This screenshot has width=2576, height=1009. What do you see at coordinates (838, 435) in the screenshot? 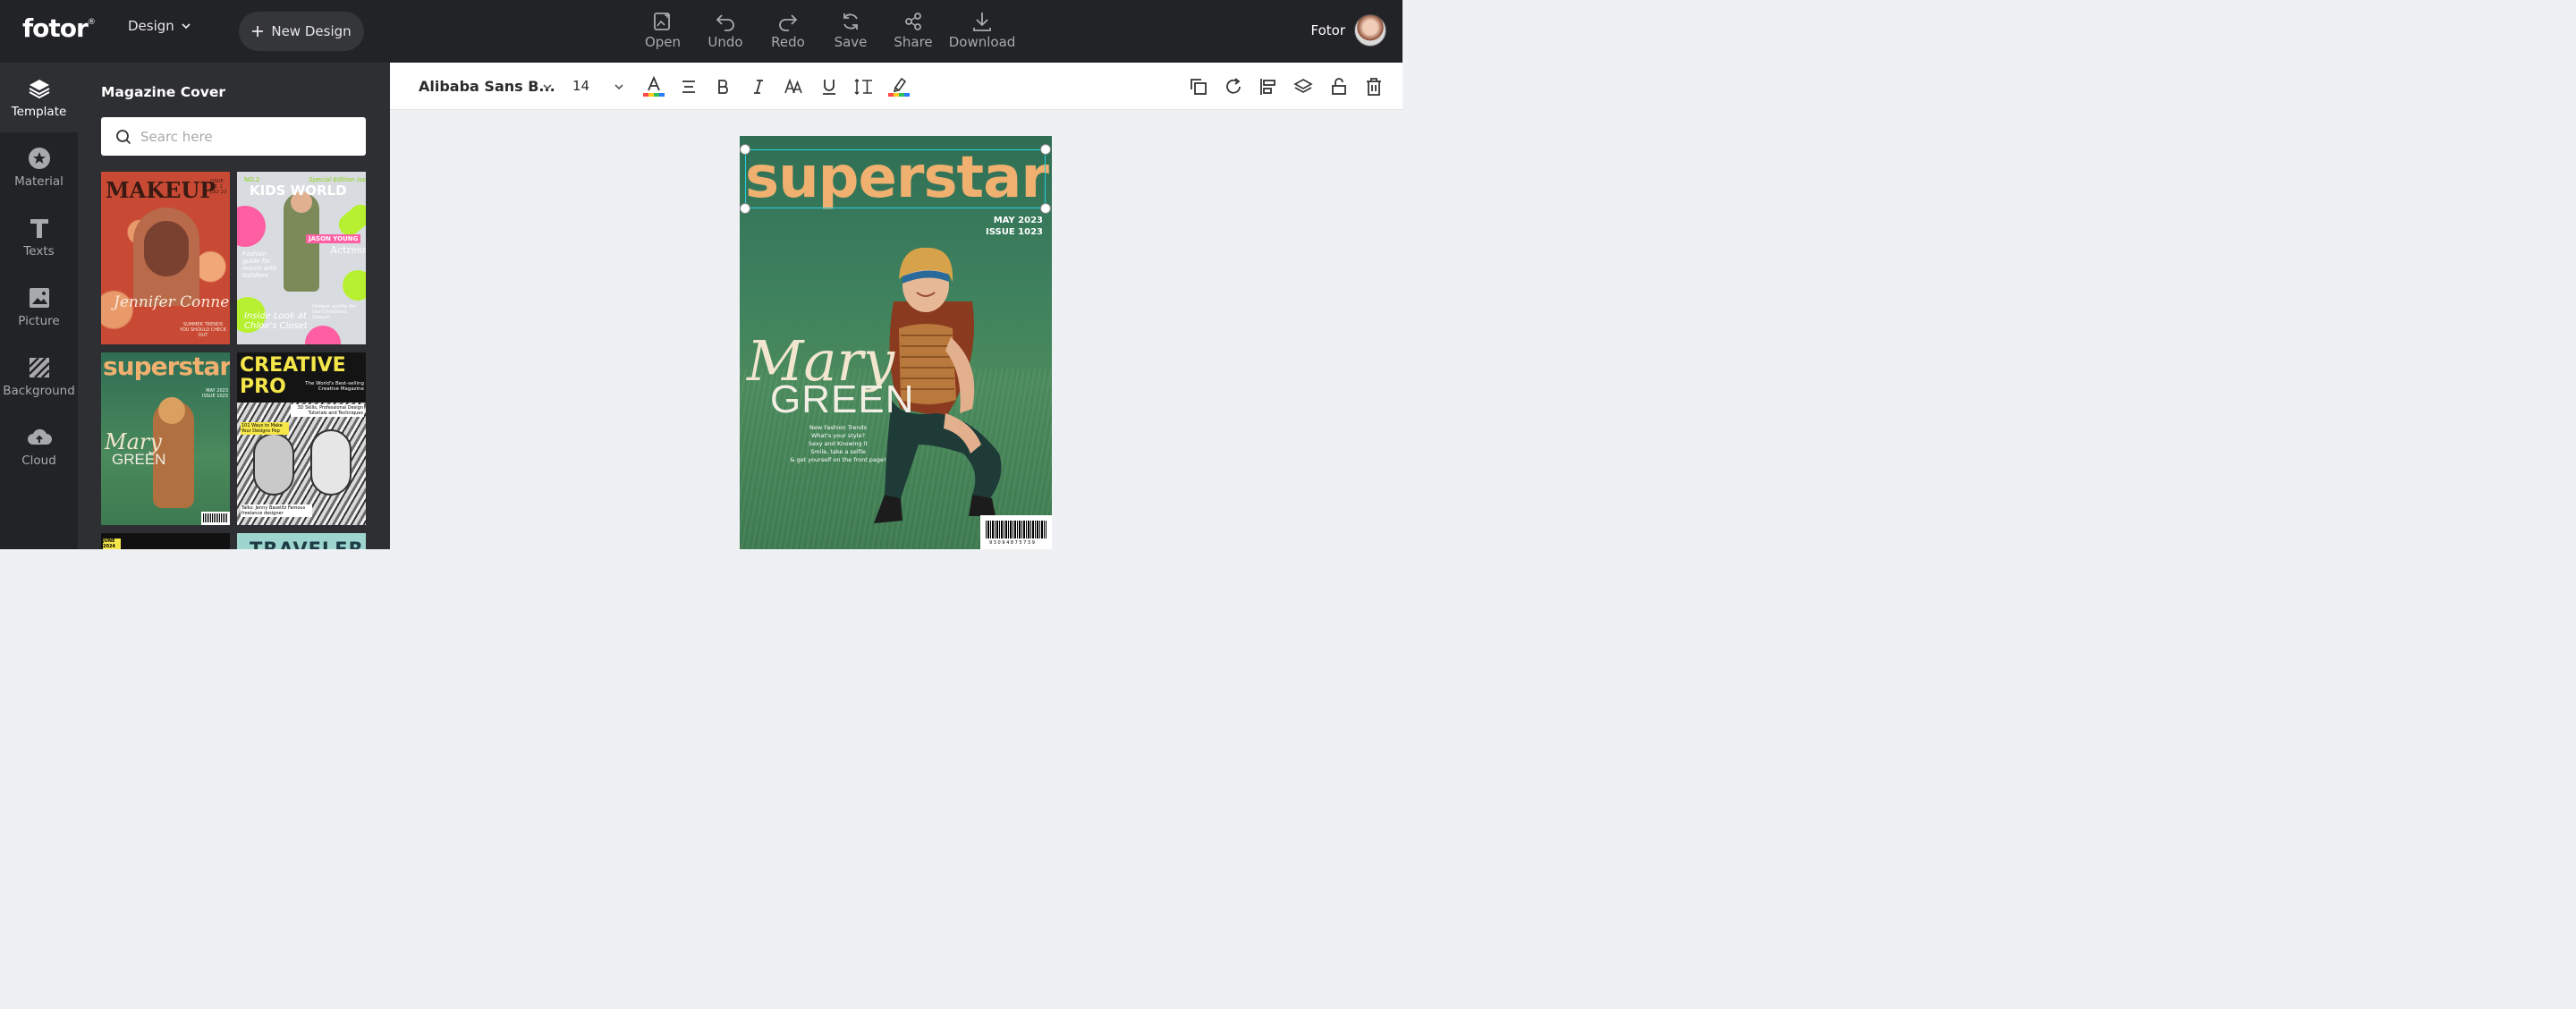
I see `trend-line: What's your style?` at bounding box center [838, 435].